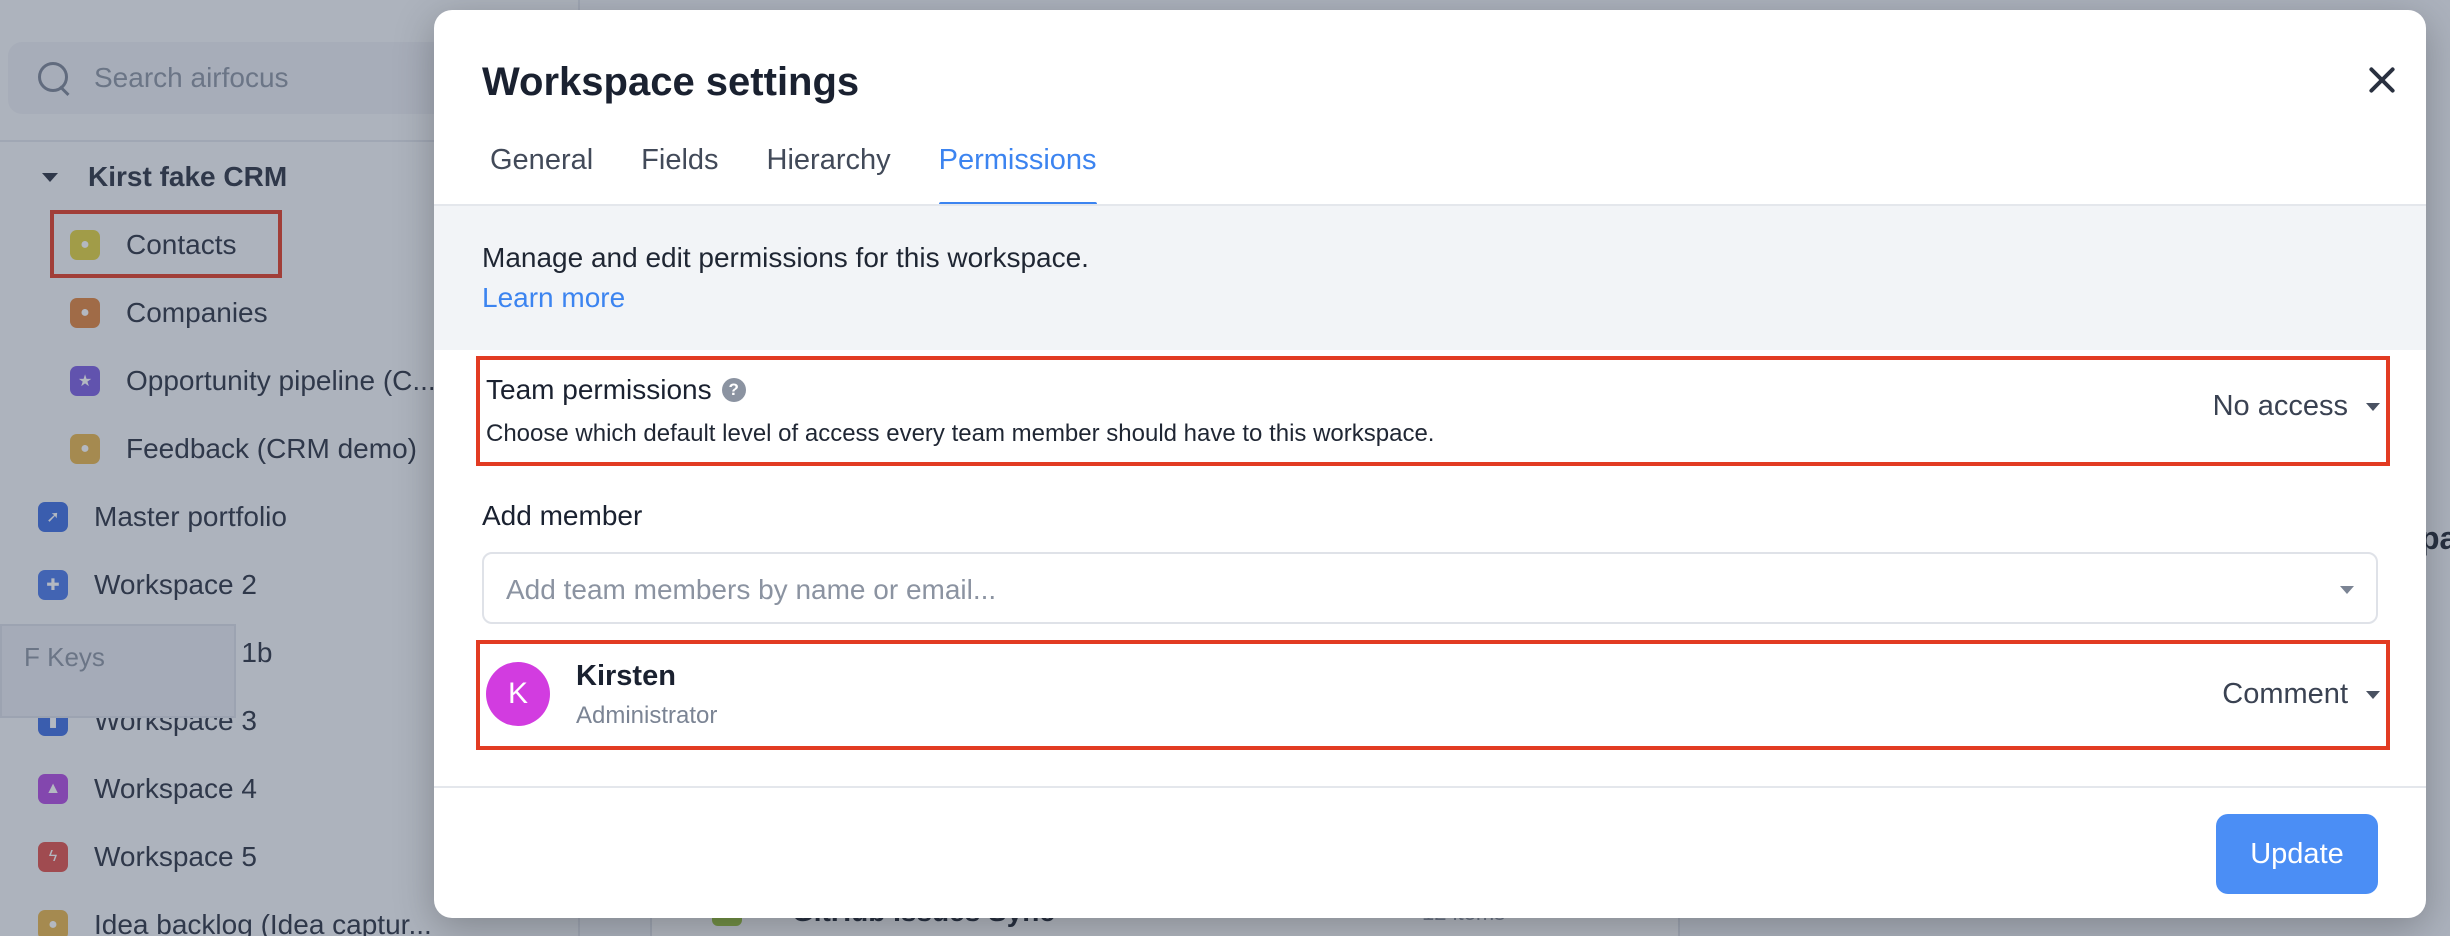 The height and width of the screenshot is (936, 2450). Describe the element at coordinates (553, 298) in the screenshot. I see `learn-more-link: Learn more` at that location.